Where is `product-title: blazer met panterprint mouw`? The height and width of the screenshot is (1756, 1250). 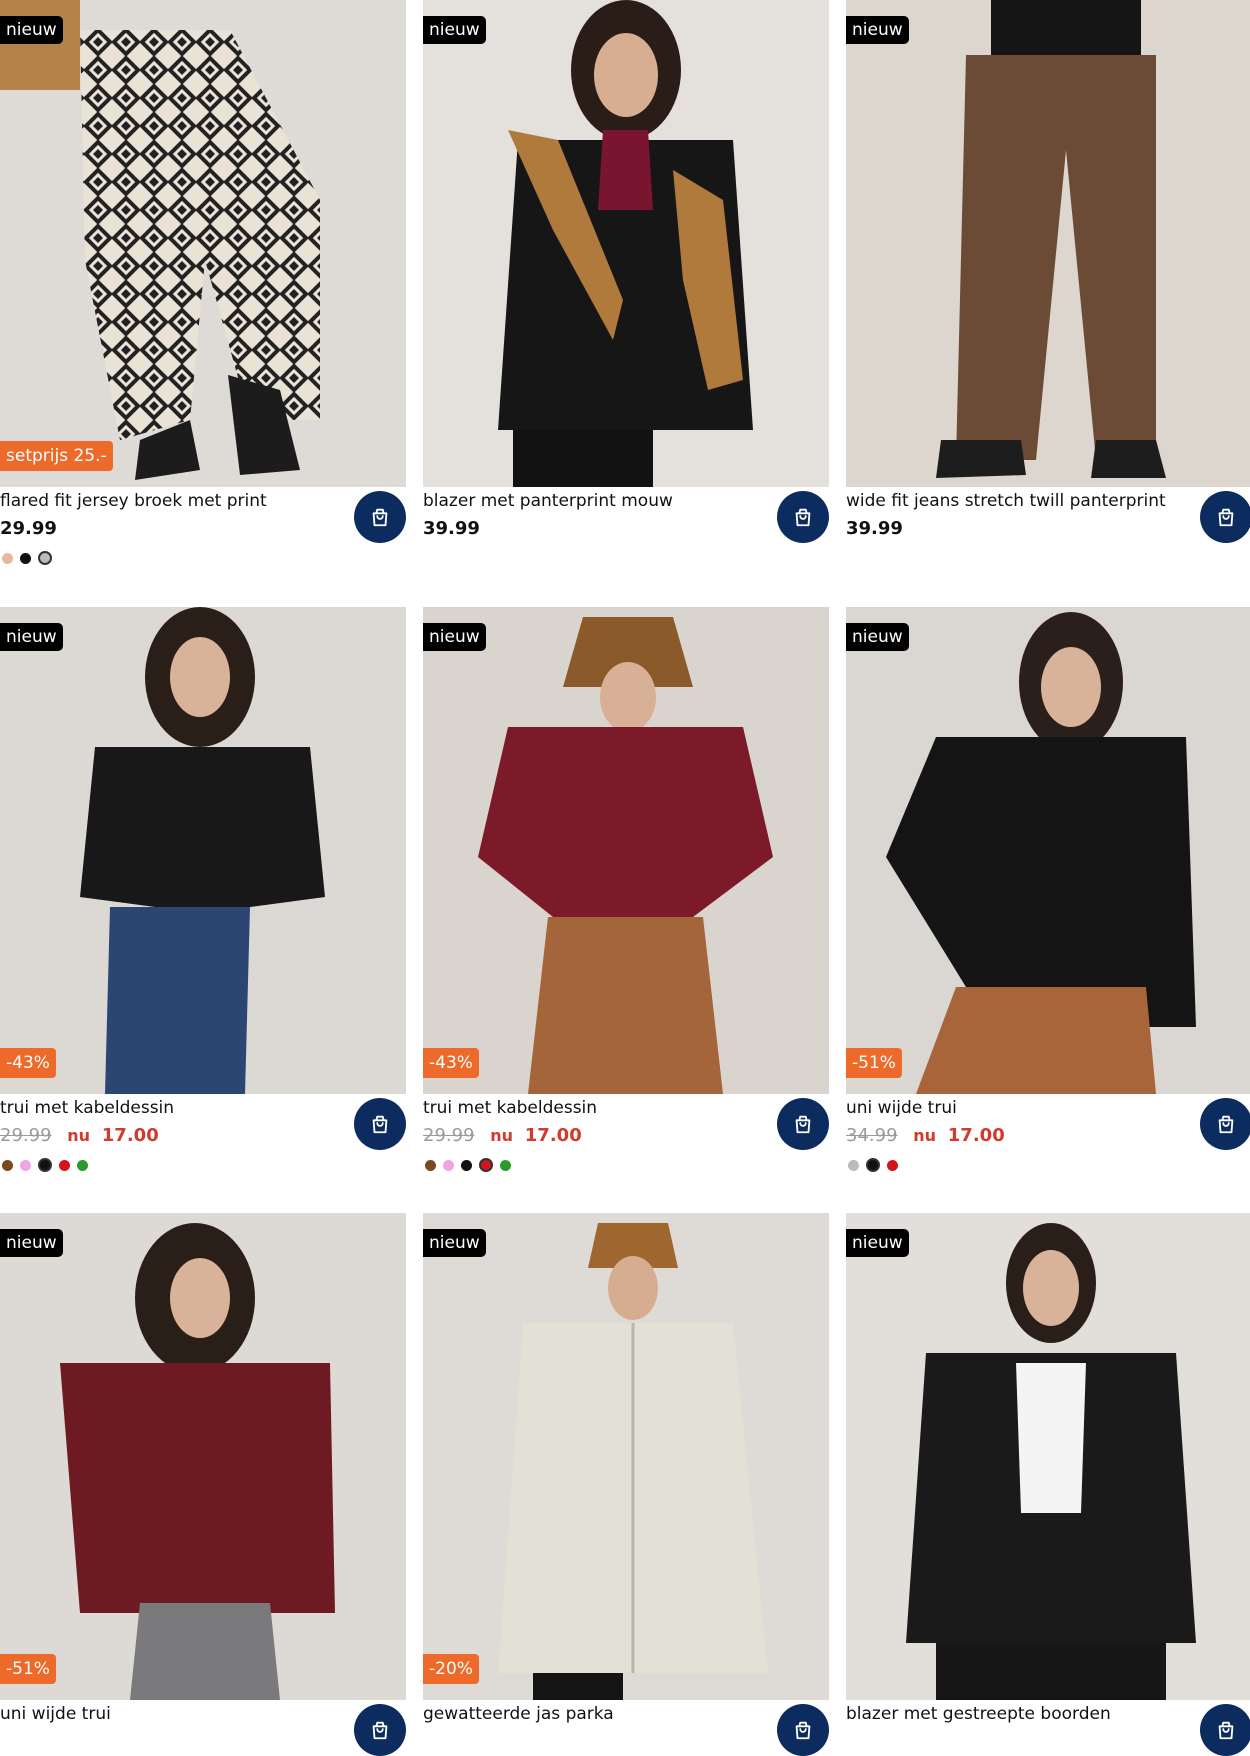 product-title: blazer met panterprint mouw is located at coordinates (593, 501).